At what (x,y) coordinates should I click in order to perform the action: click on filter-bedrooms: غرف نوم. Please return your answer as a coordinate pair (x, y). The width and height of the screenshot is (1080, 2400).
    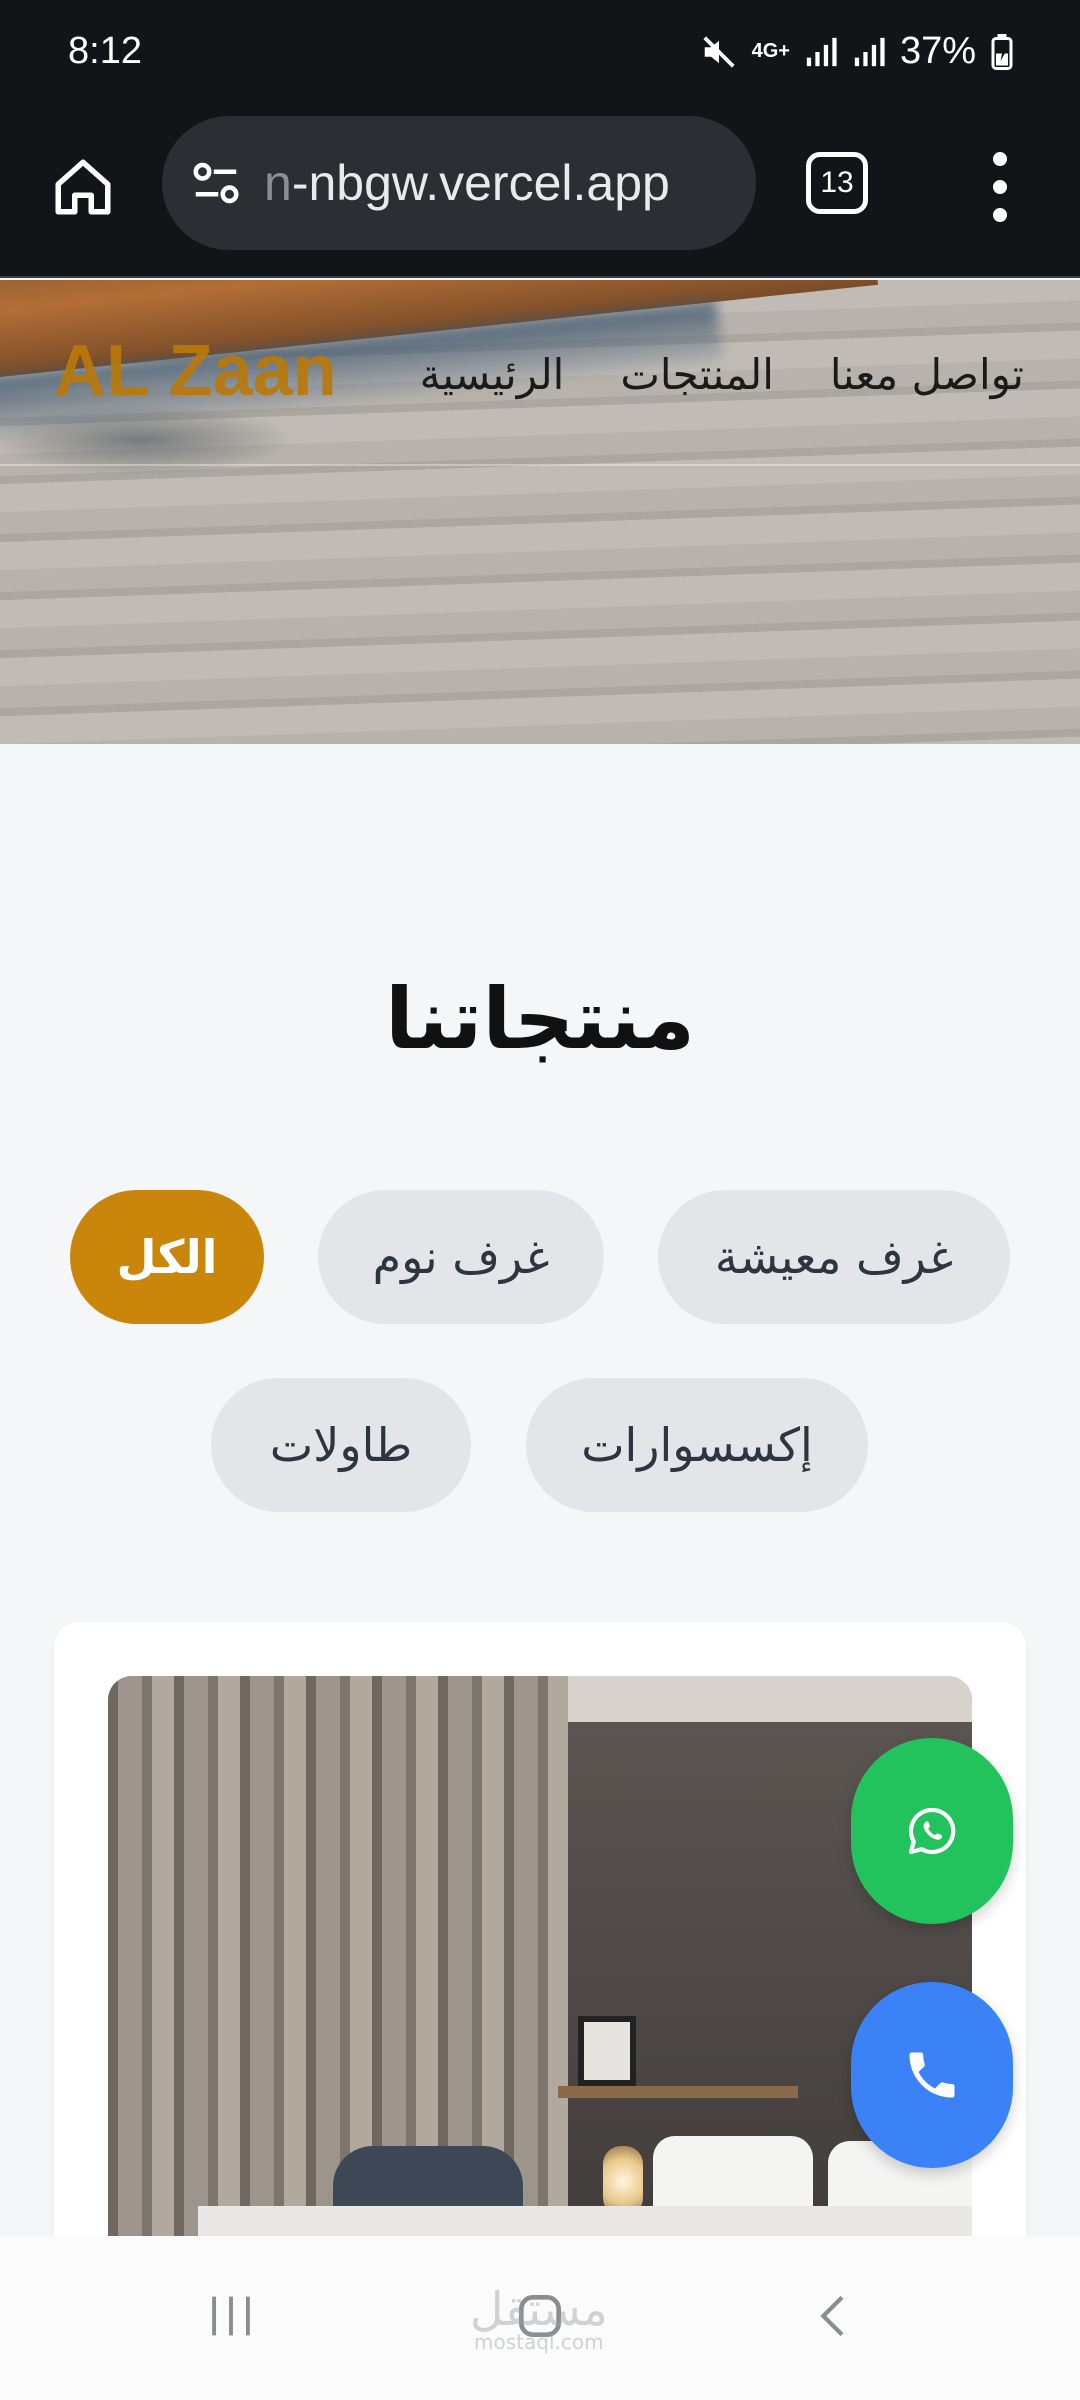
    Looking at the image, I should click on (461, 1257).